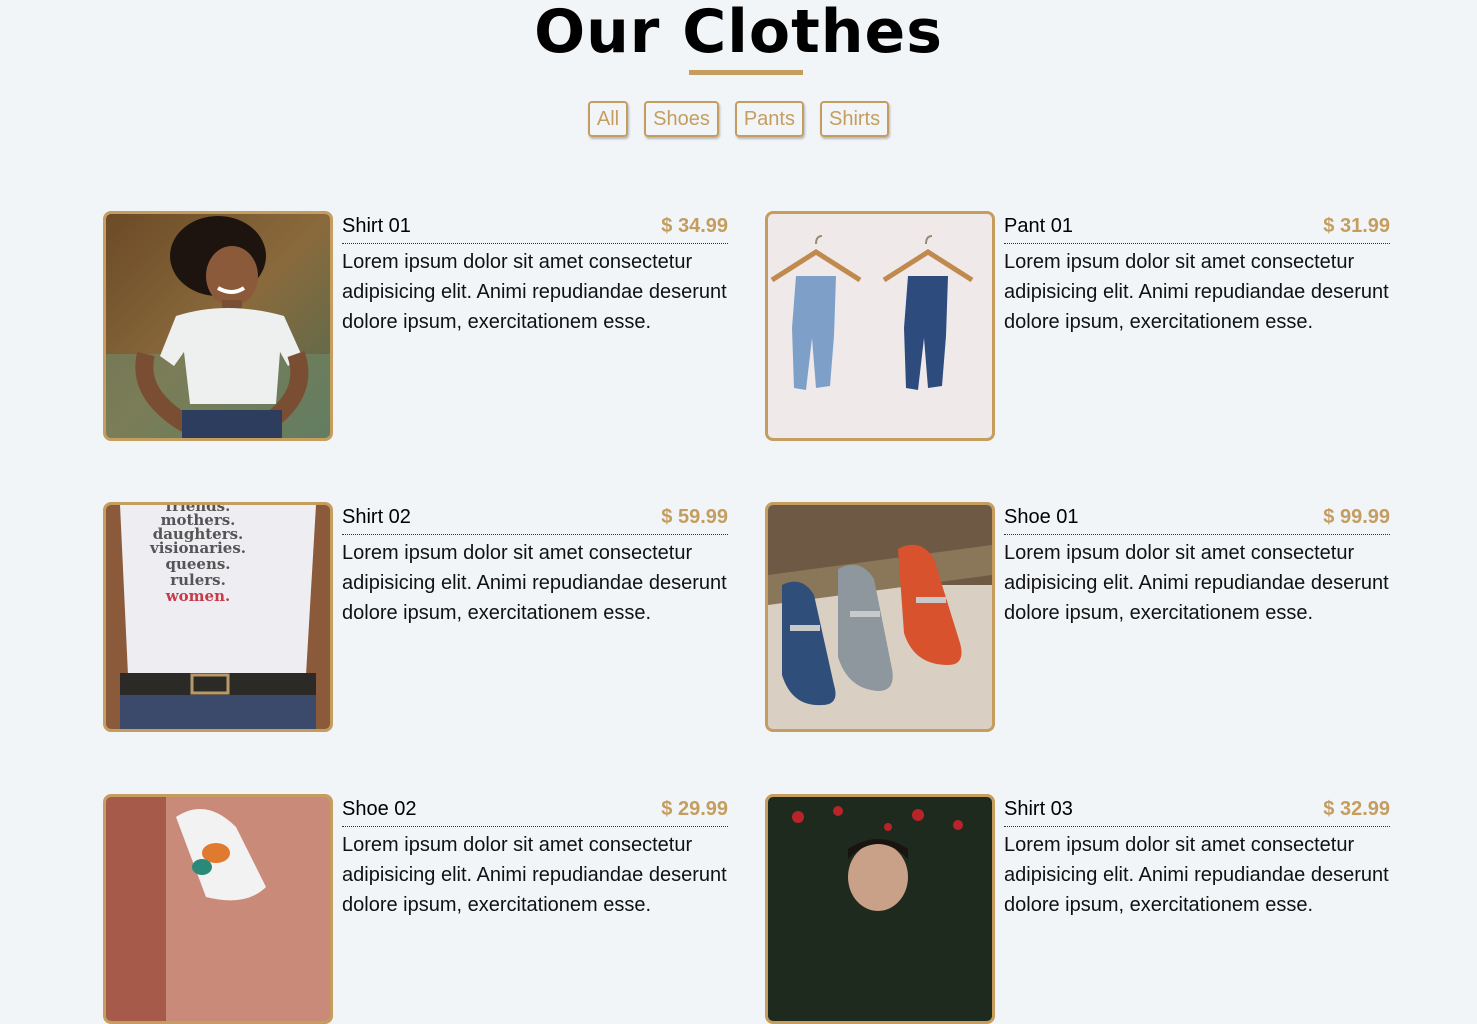 This screenshot has height=1024, width=1477. Describe the element at coordinates (1038, 226) in the screenshot. I see `item-name: Pant 01` at that location.